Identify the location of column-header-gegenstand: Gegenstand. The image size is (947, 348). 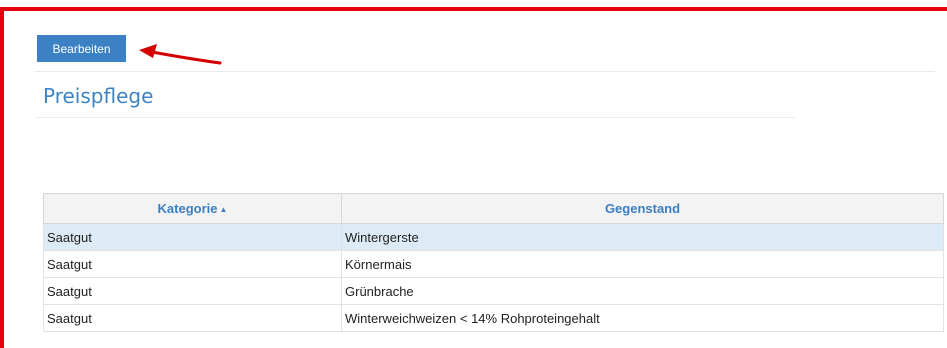
(642, 208).